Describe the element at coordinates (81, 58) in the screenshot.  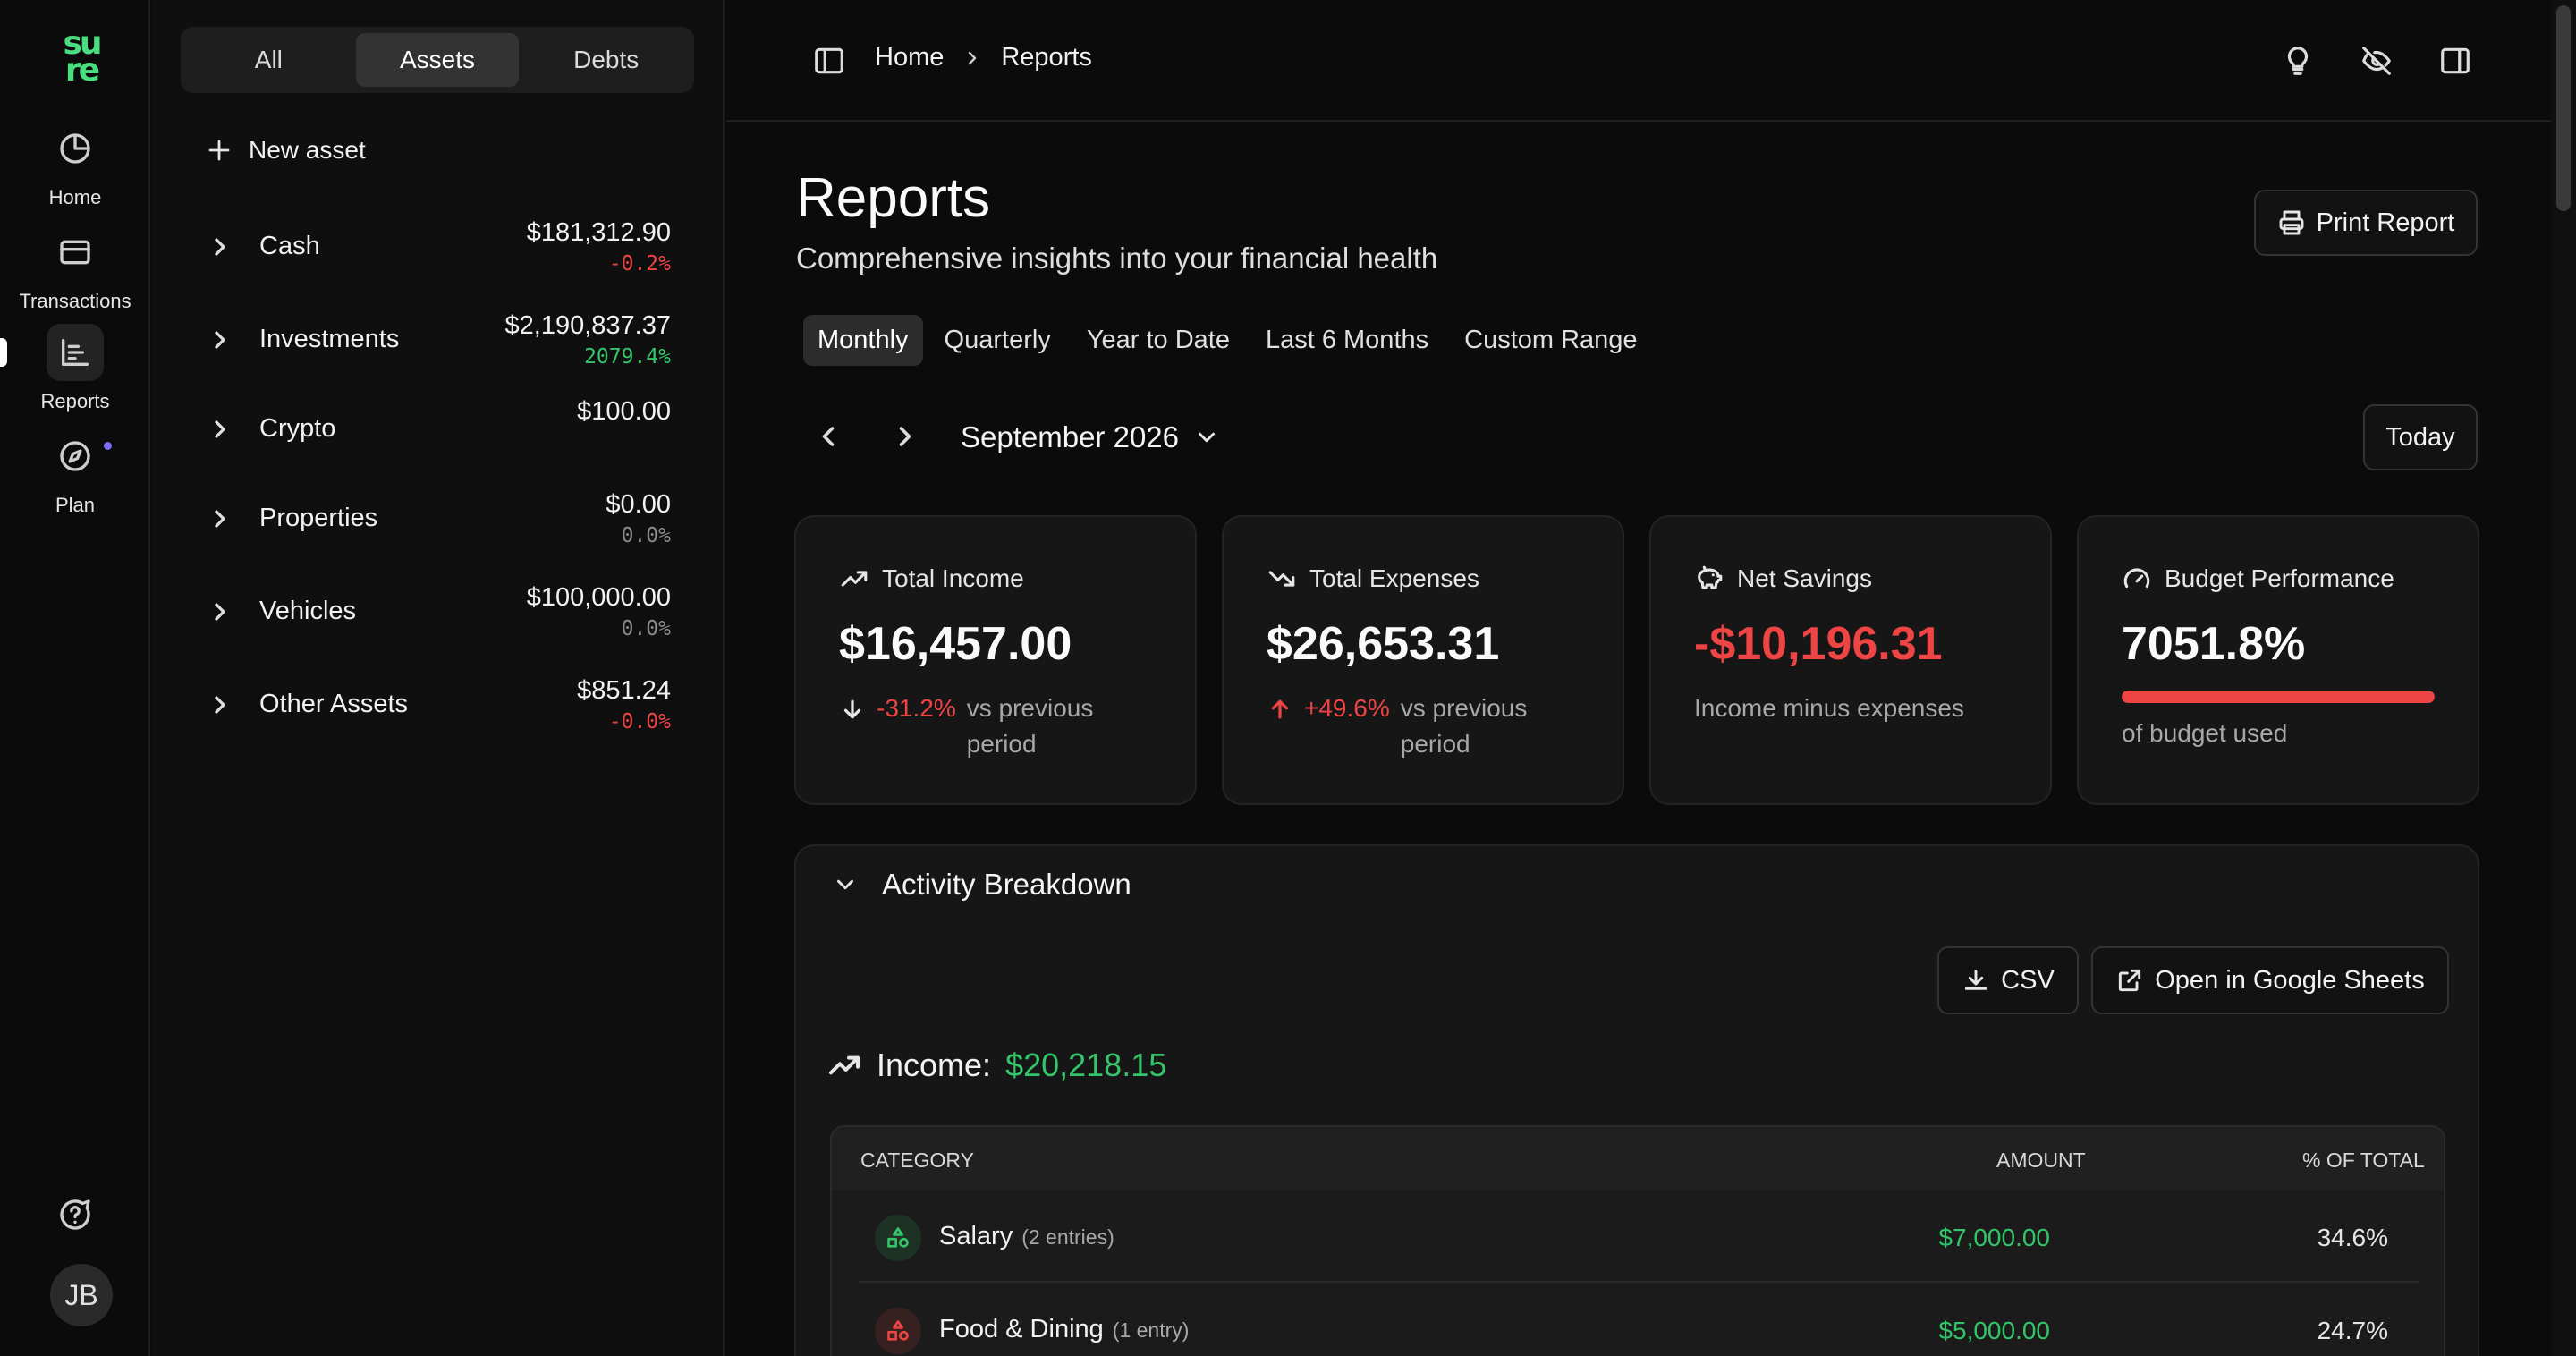
I see `brand-logo: su re` at that location.